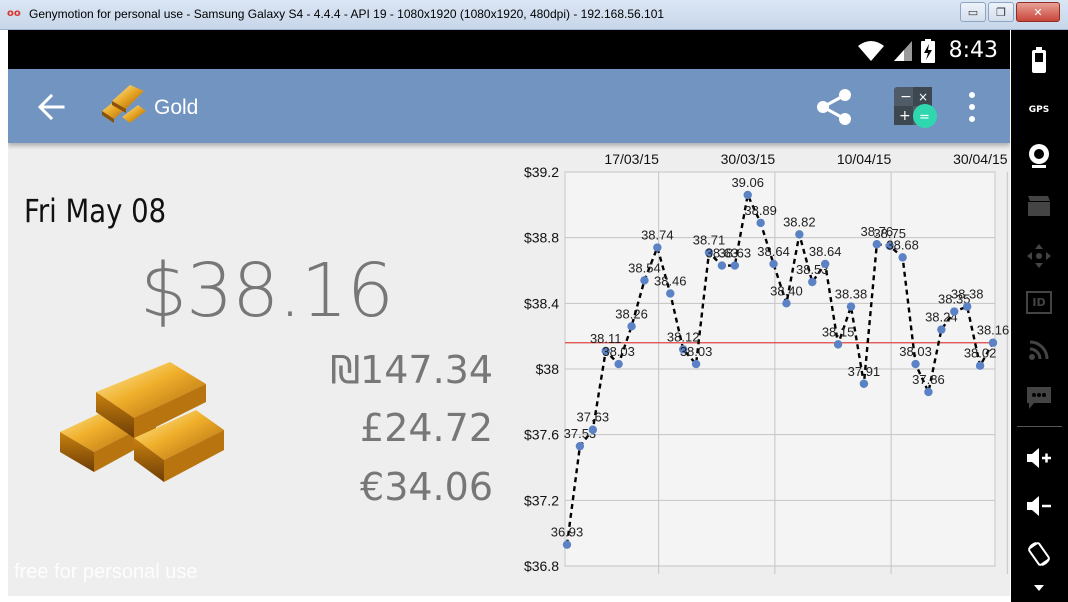 The width and height of the screenshot is (1068, 602). I want to click on signal-icon, so click(902, 50).